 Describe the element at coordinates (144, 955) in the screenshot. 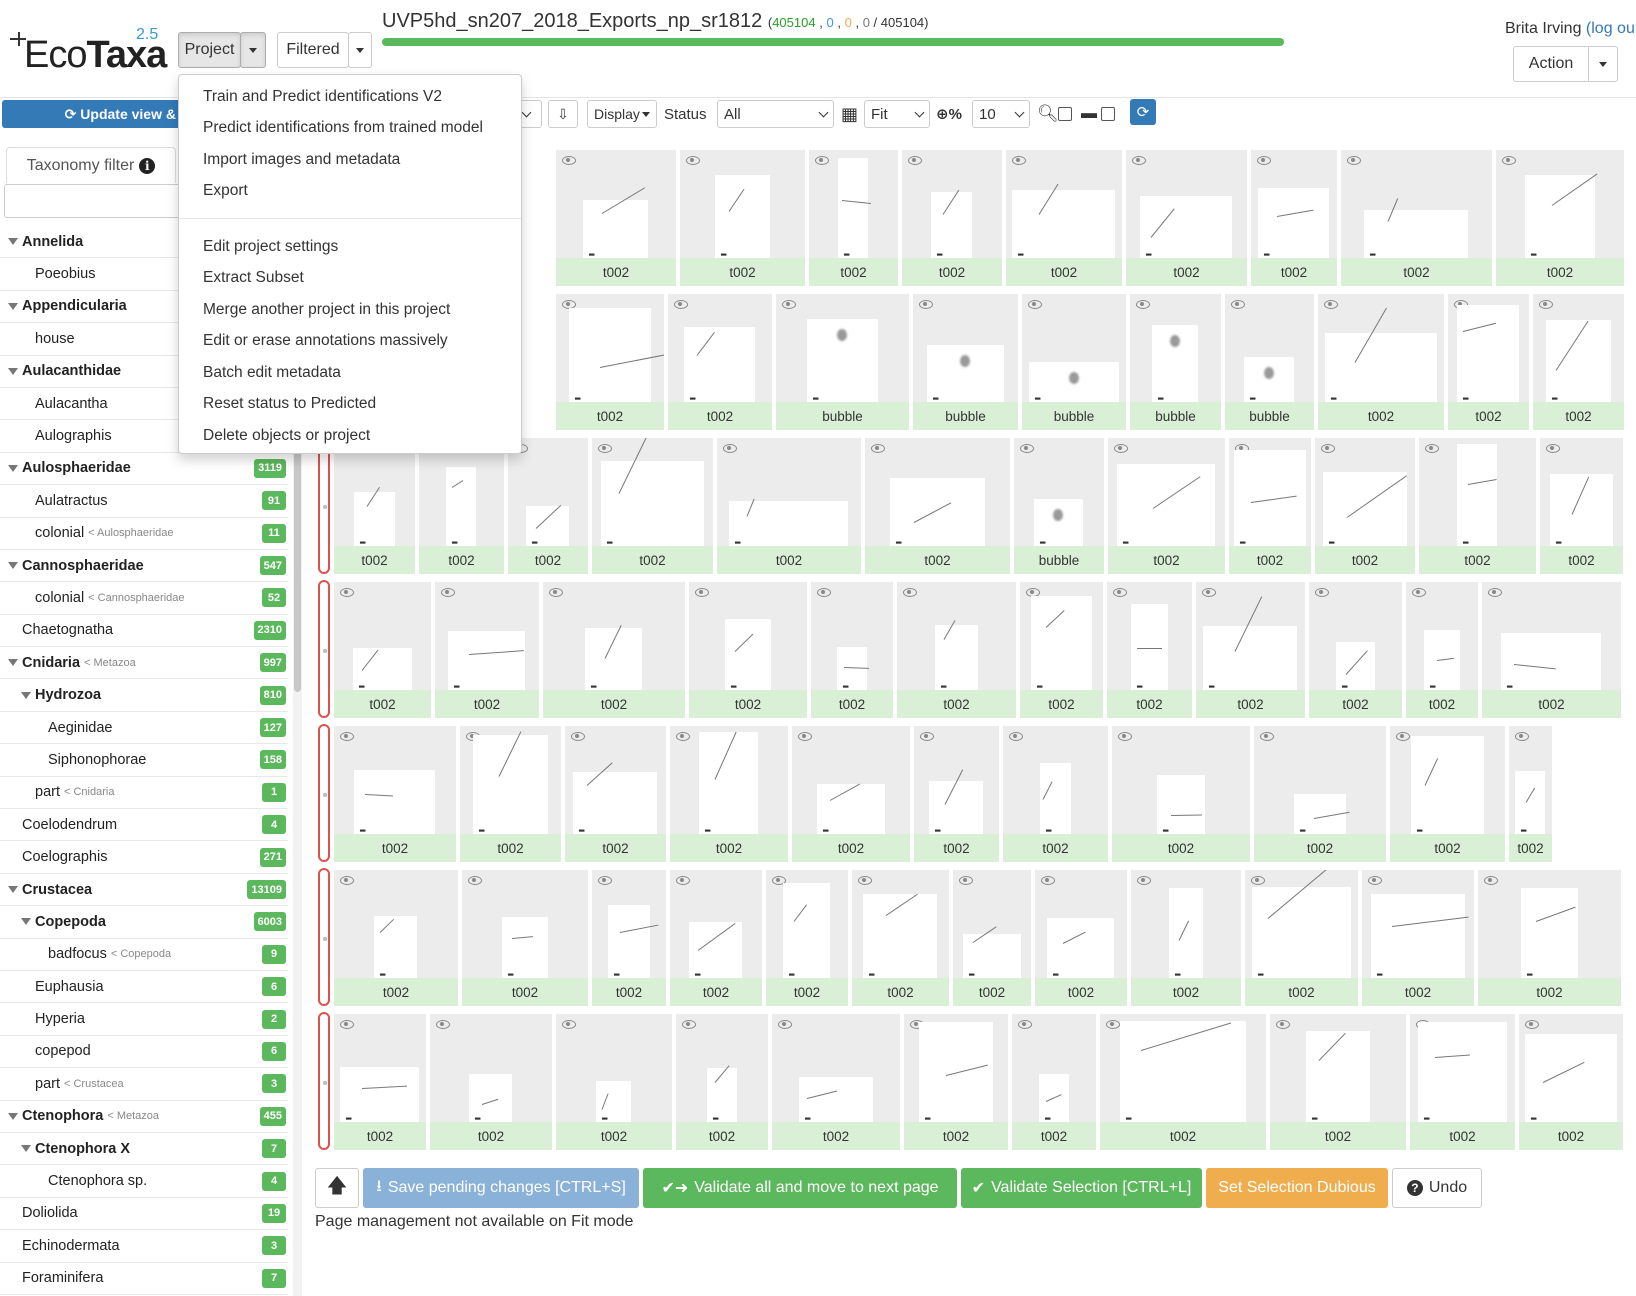

I see `taxon-row: badfocus < Copepoda 9` at that location.